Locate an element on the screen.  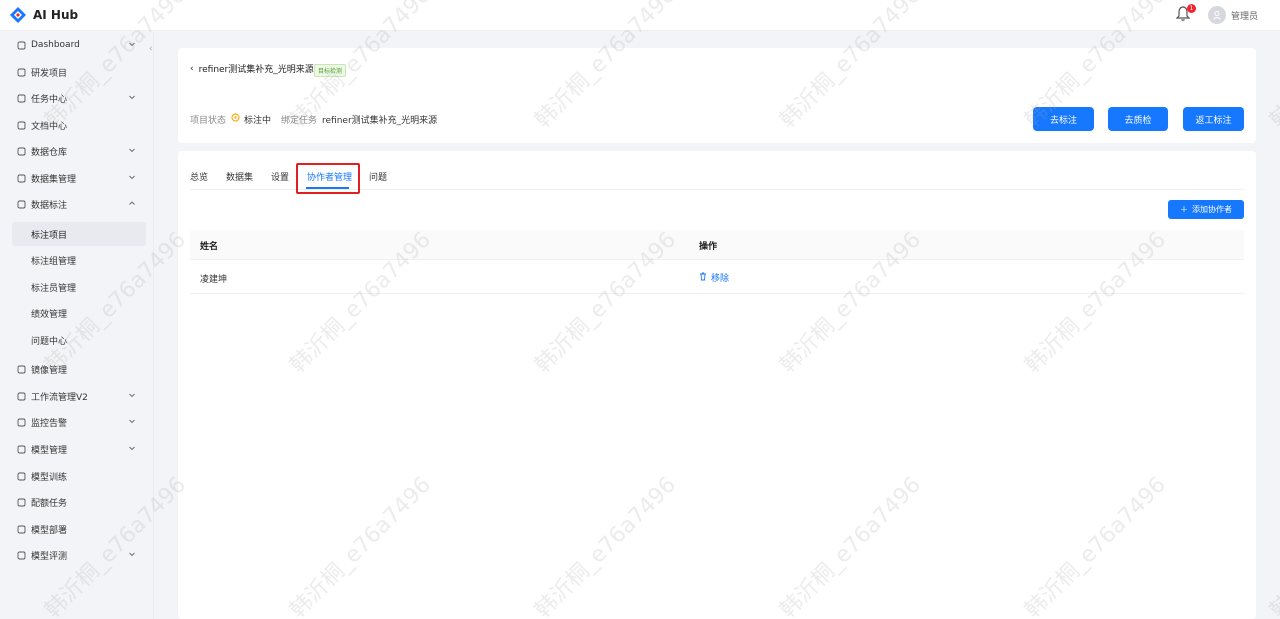
sidebar-item-6: 数据标注 is located at coordinates (79, 204).